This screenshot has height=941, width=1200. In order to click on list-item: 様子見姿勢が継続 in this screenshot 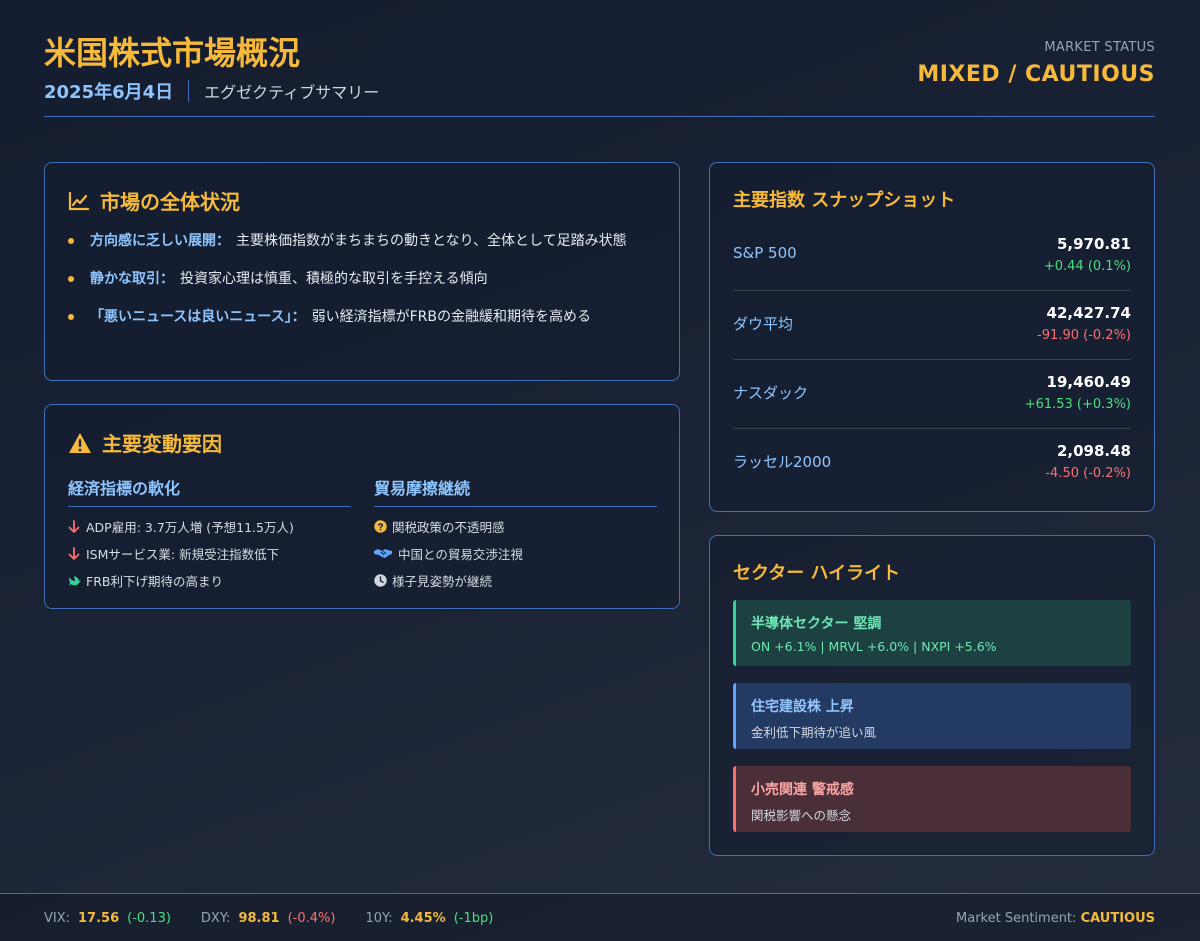, I will do `click(515, 581)`.